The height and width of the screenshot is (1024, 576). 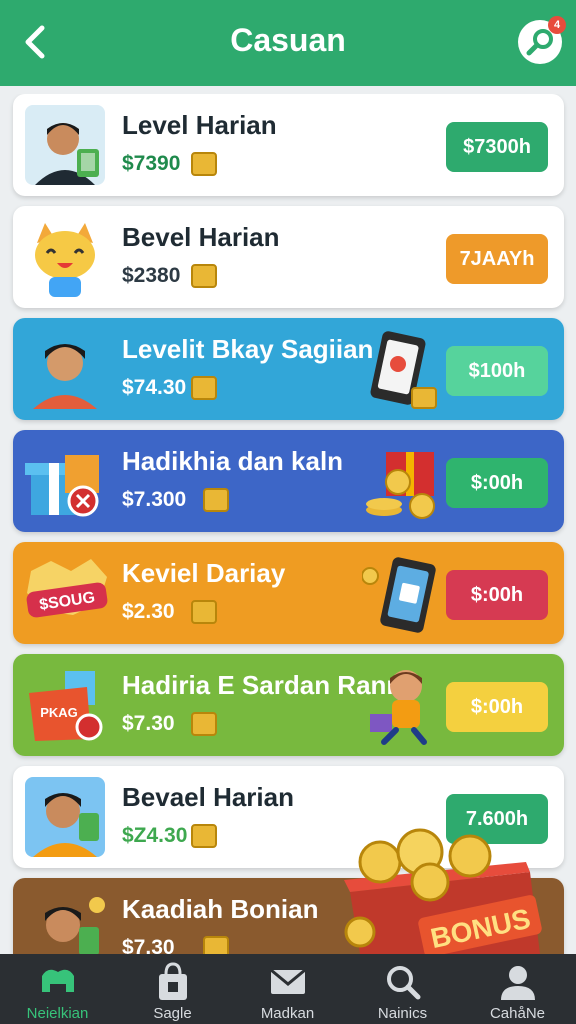 What do you see at coordinates (288, 257) in the screenshot?
I see `reward-card: Bevel Harian $2380 7JAAYh` at bounding box center [288, 257].